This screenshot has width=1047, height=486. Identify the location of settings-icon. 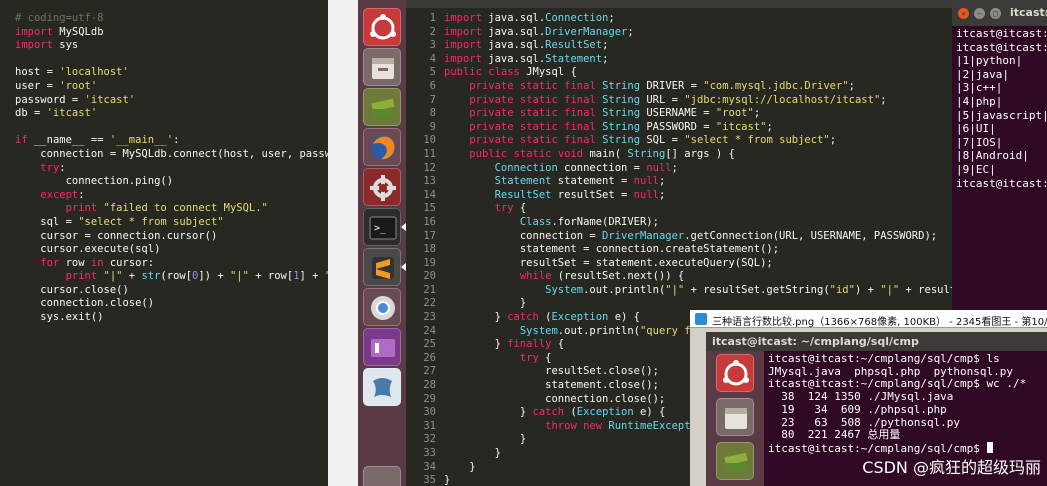
(382, 187).